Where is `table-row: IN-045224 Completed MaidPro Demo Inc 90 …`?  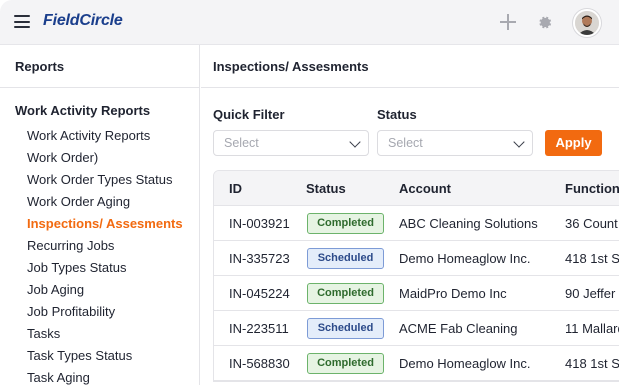 table-row: IN-045224 Completed MaidPro Demo Inc 90 … is located at coordinates (416, 293).